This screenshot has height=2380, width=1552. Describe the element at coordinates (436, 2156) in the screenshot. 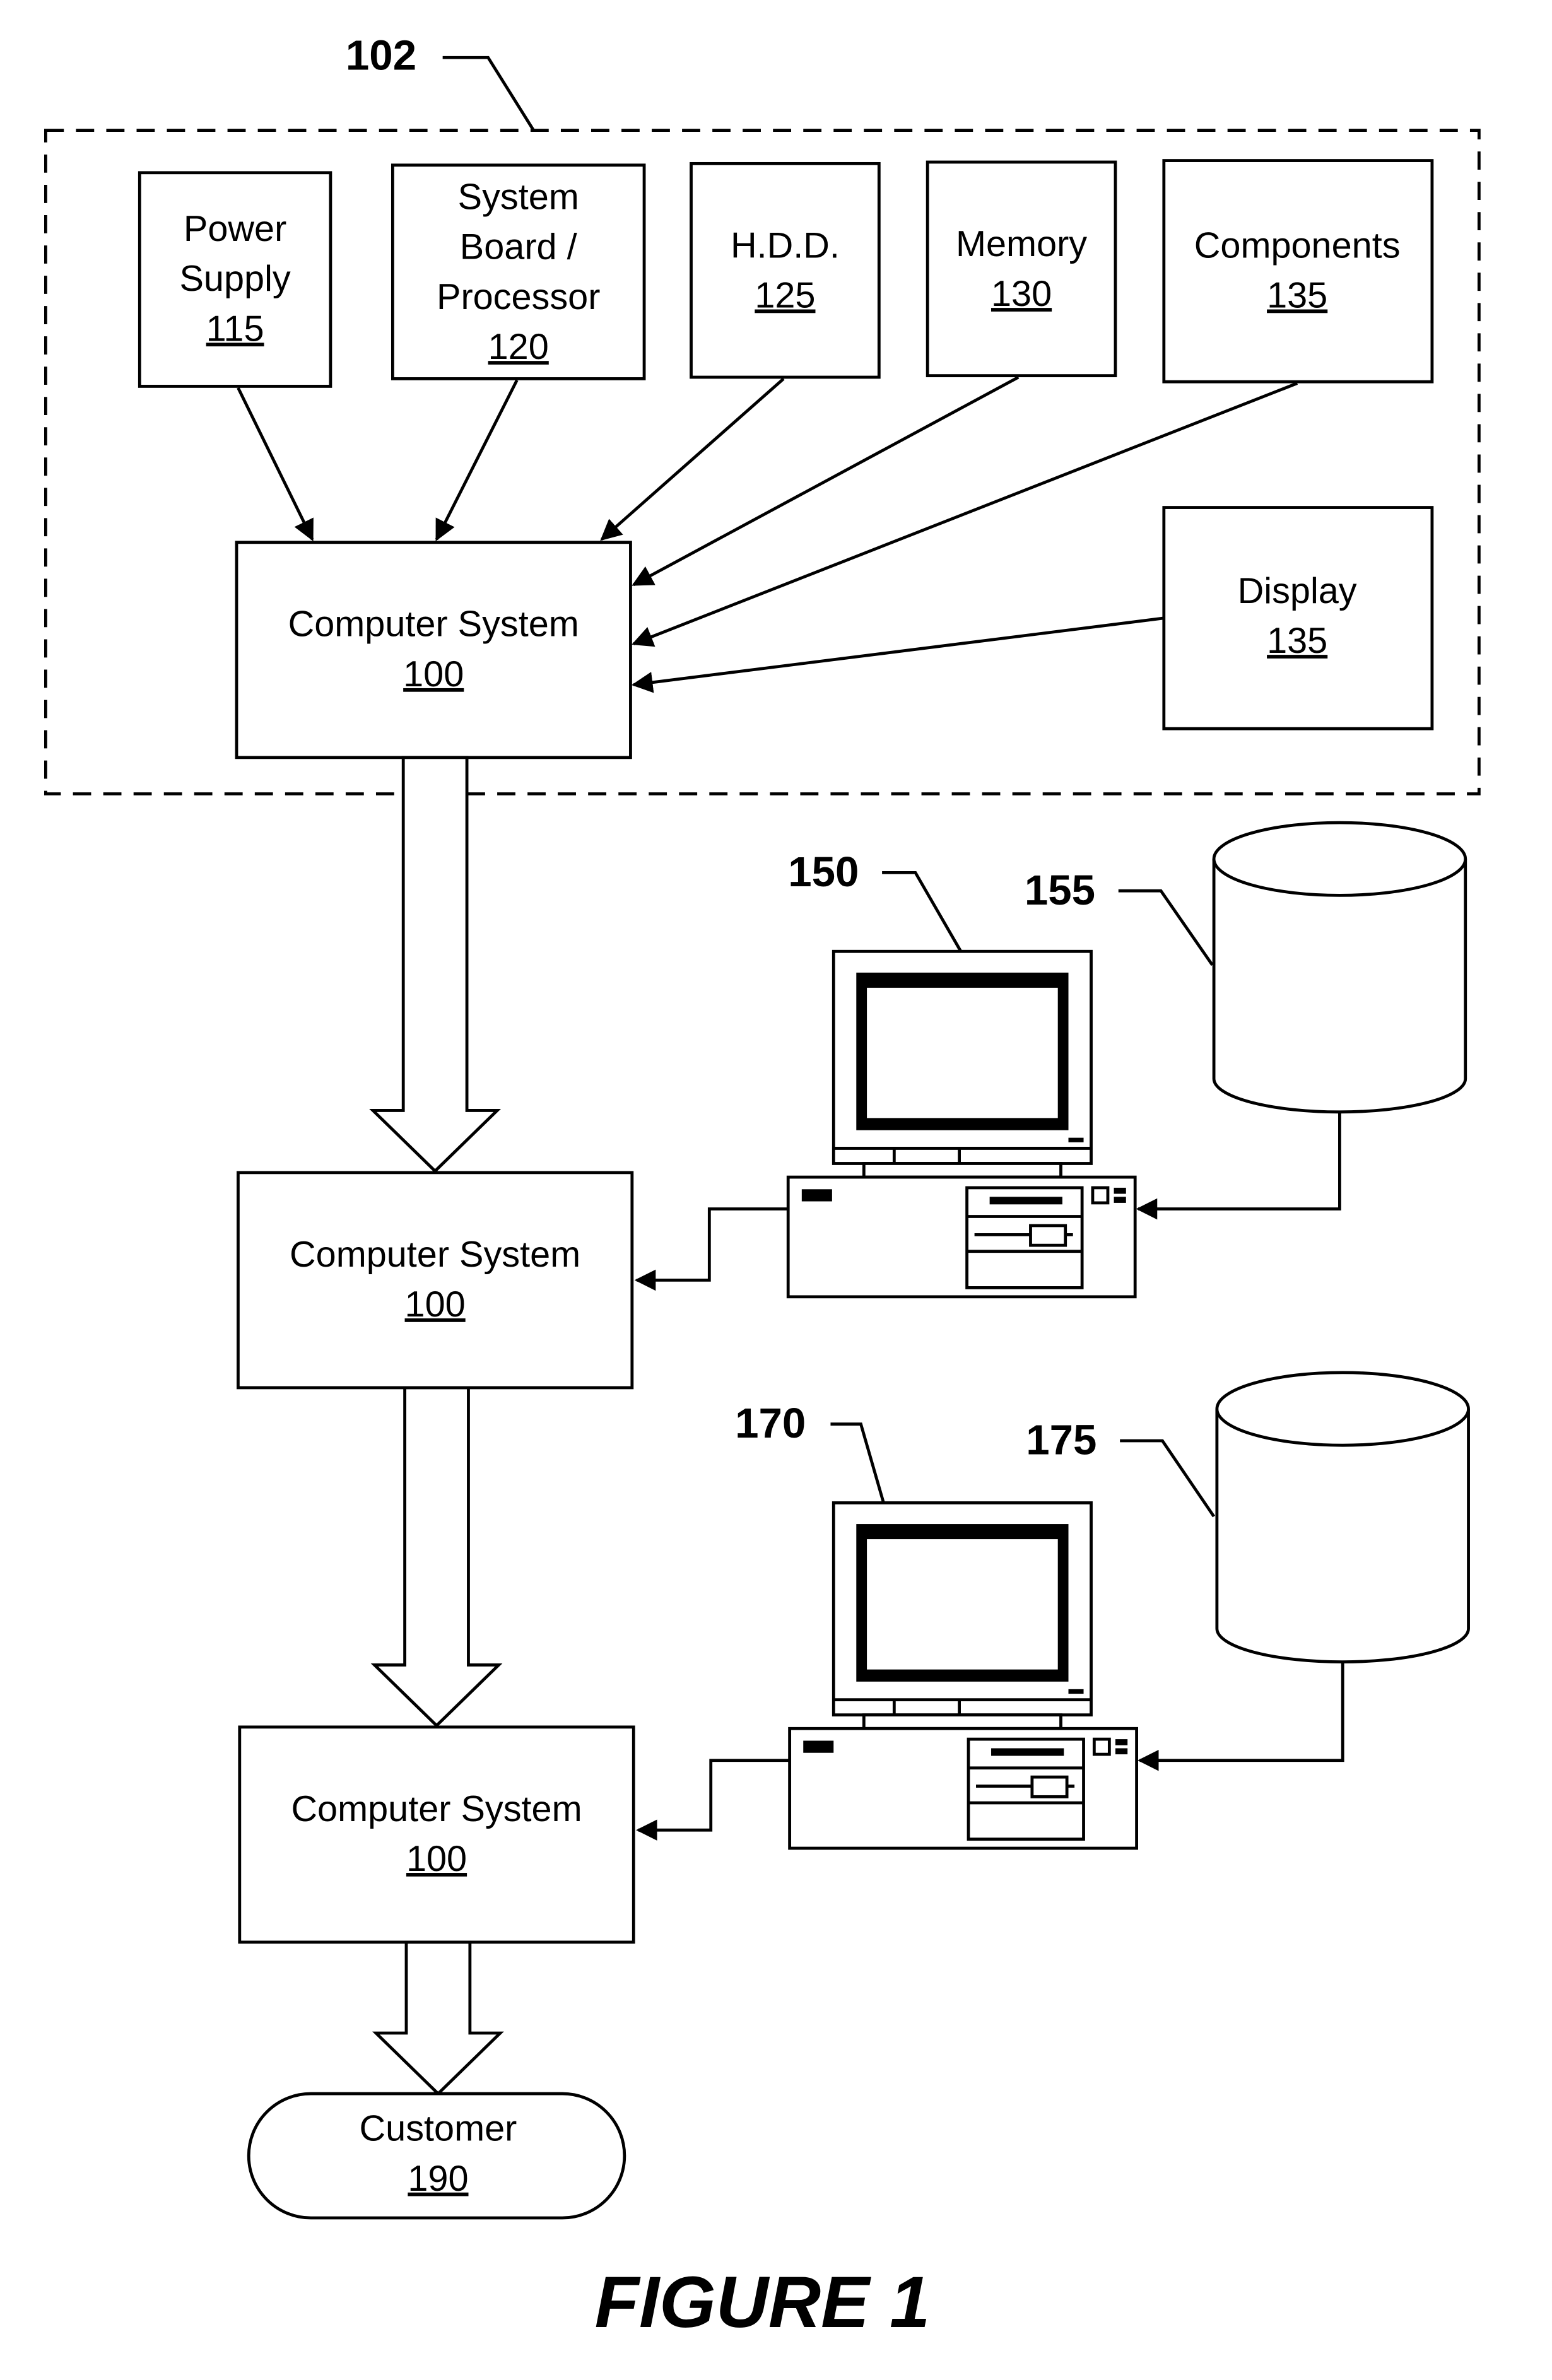

I see `customer-terminal: Customer 190` at that location.